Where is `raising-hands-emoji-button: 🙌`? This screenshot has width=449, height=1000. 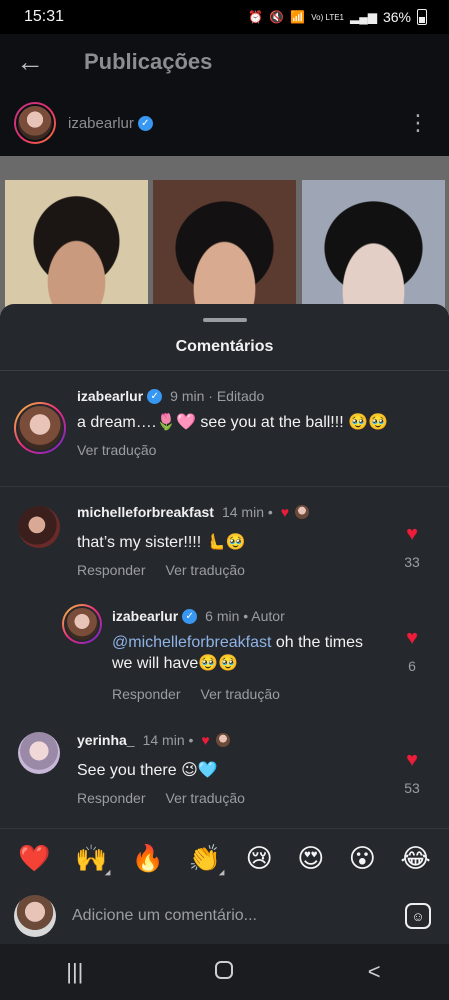 raising-hands-emoji-button: 🙌 is located at coordinates (91, 858).